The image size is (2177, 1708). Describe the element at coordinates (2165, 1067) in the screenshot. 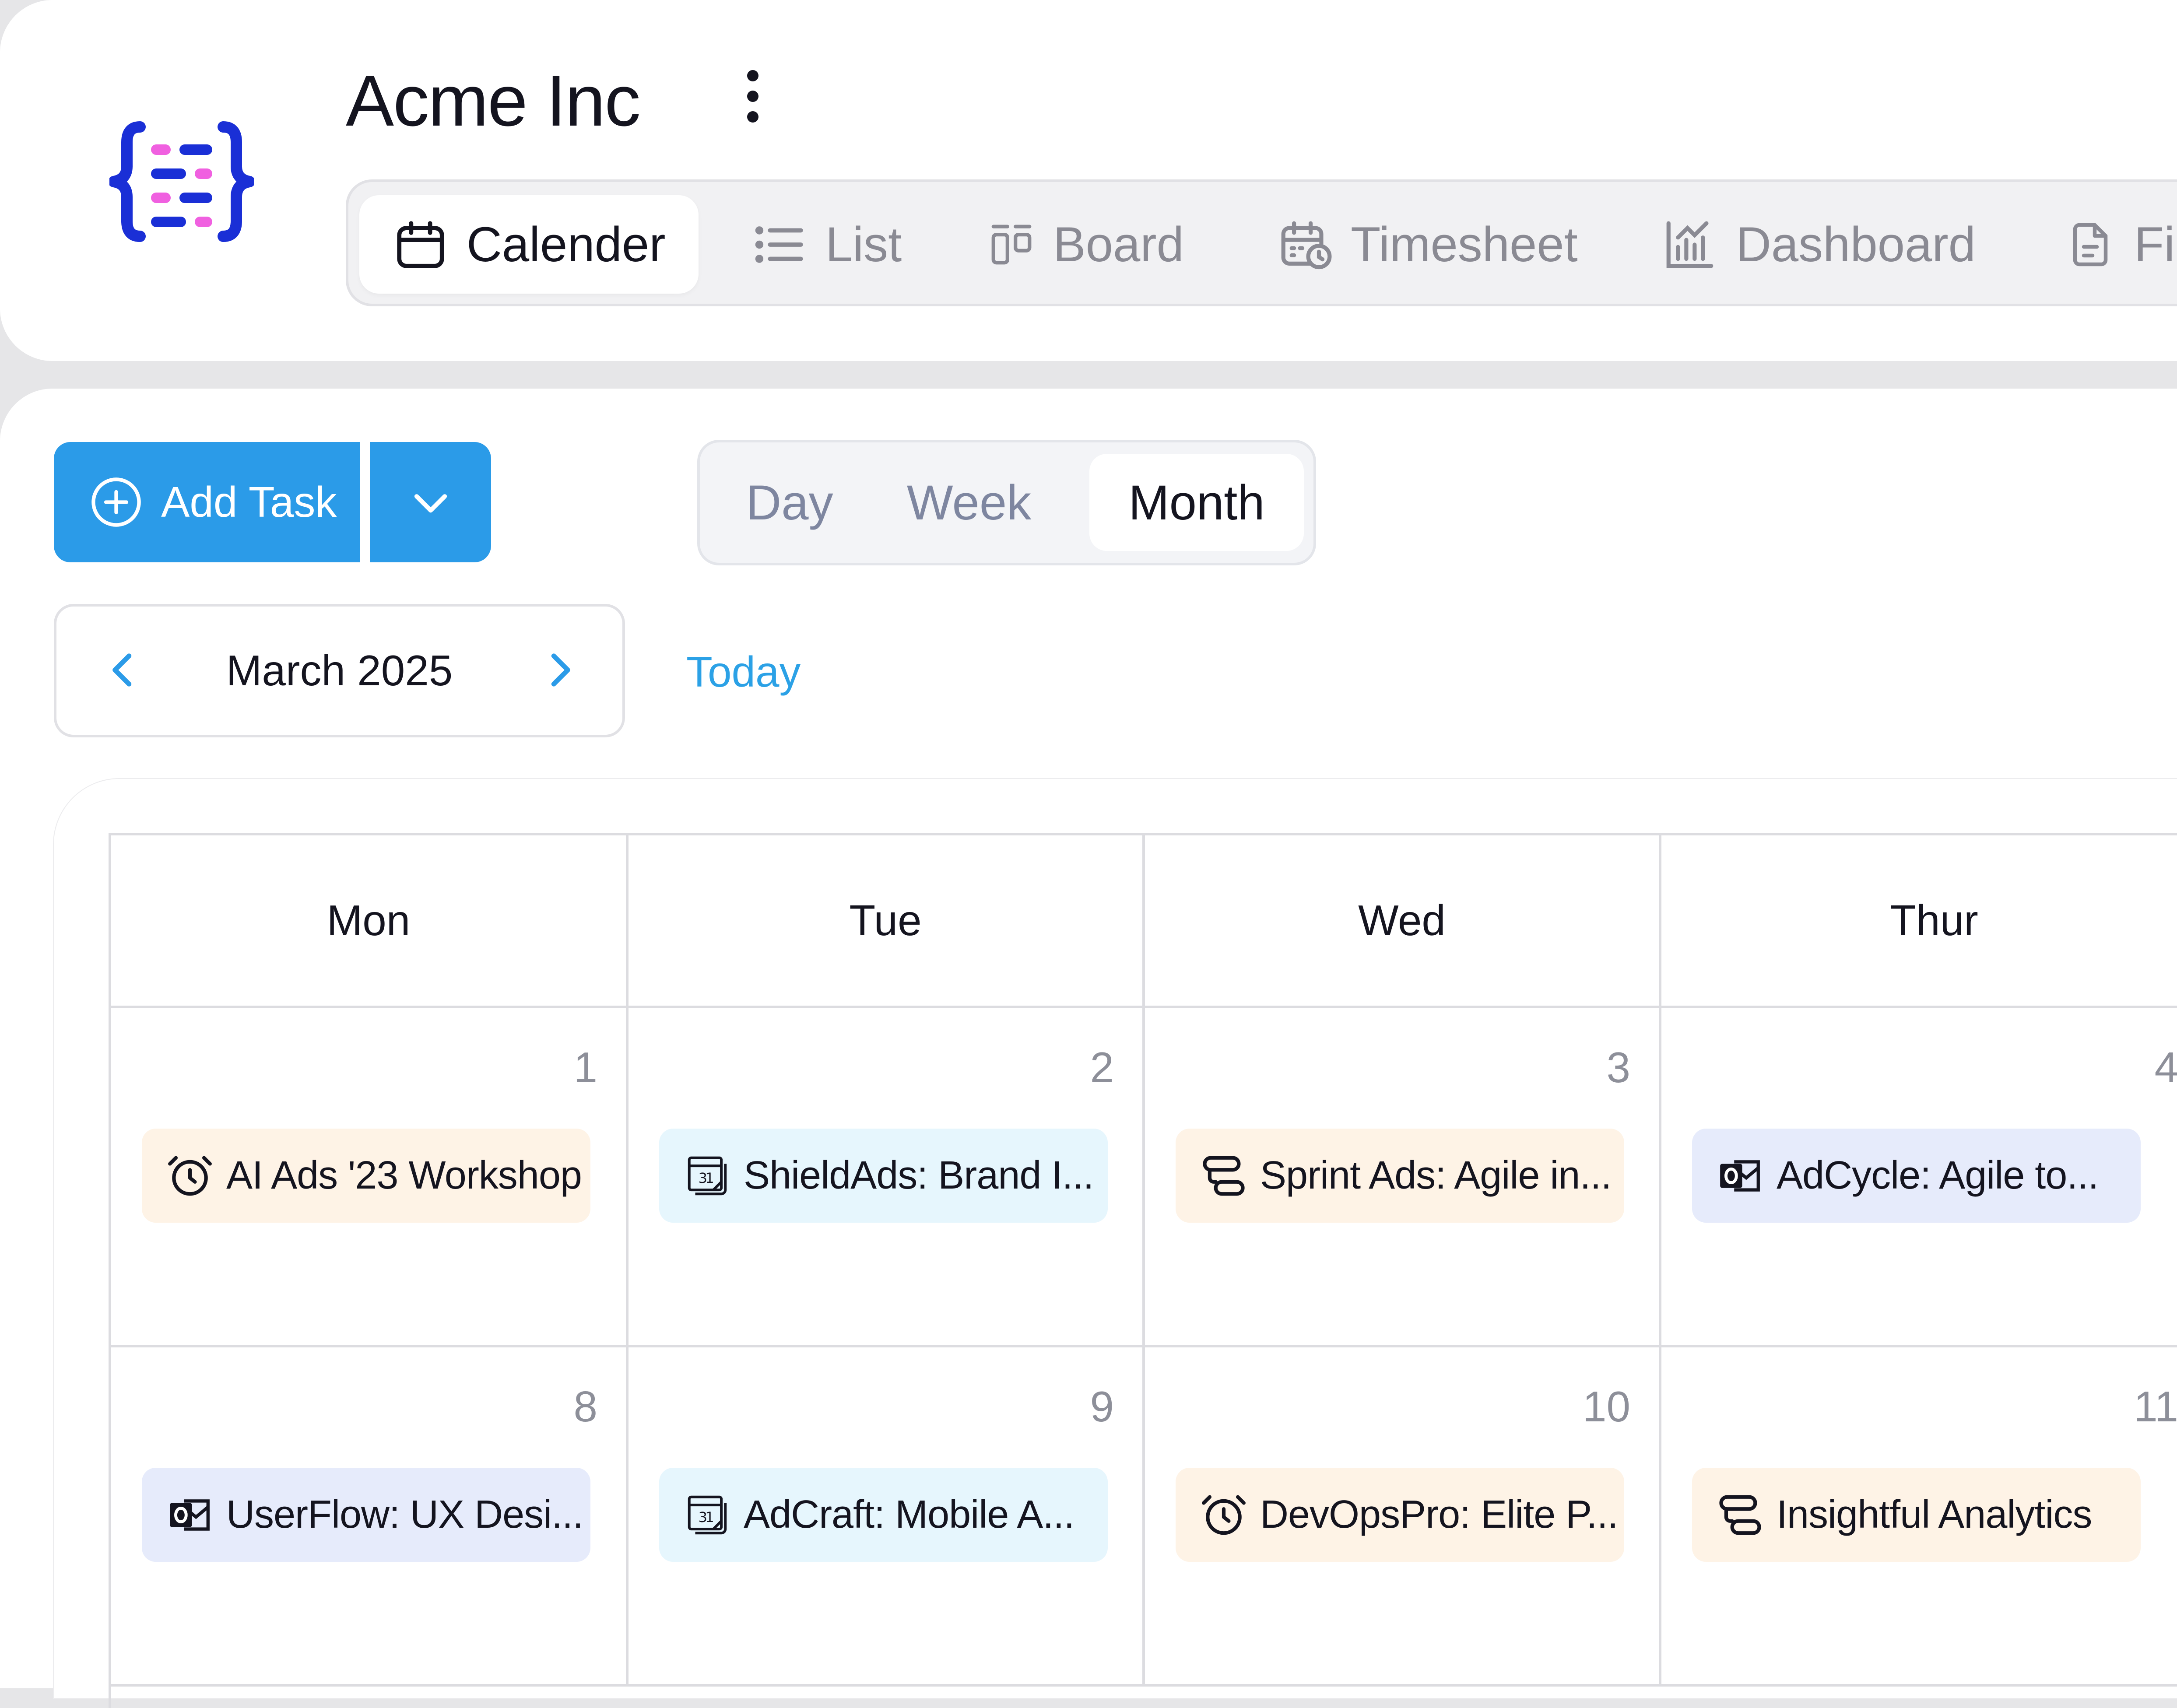

I see `date-number: 4` at that location.